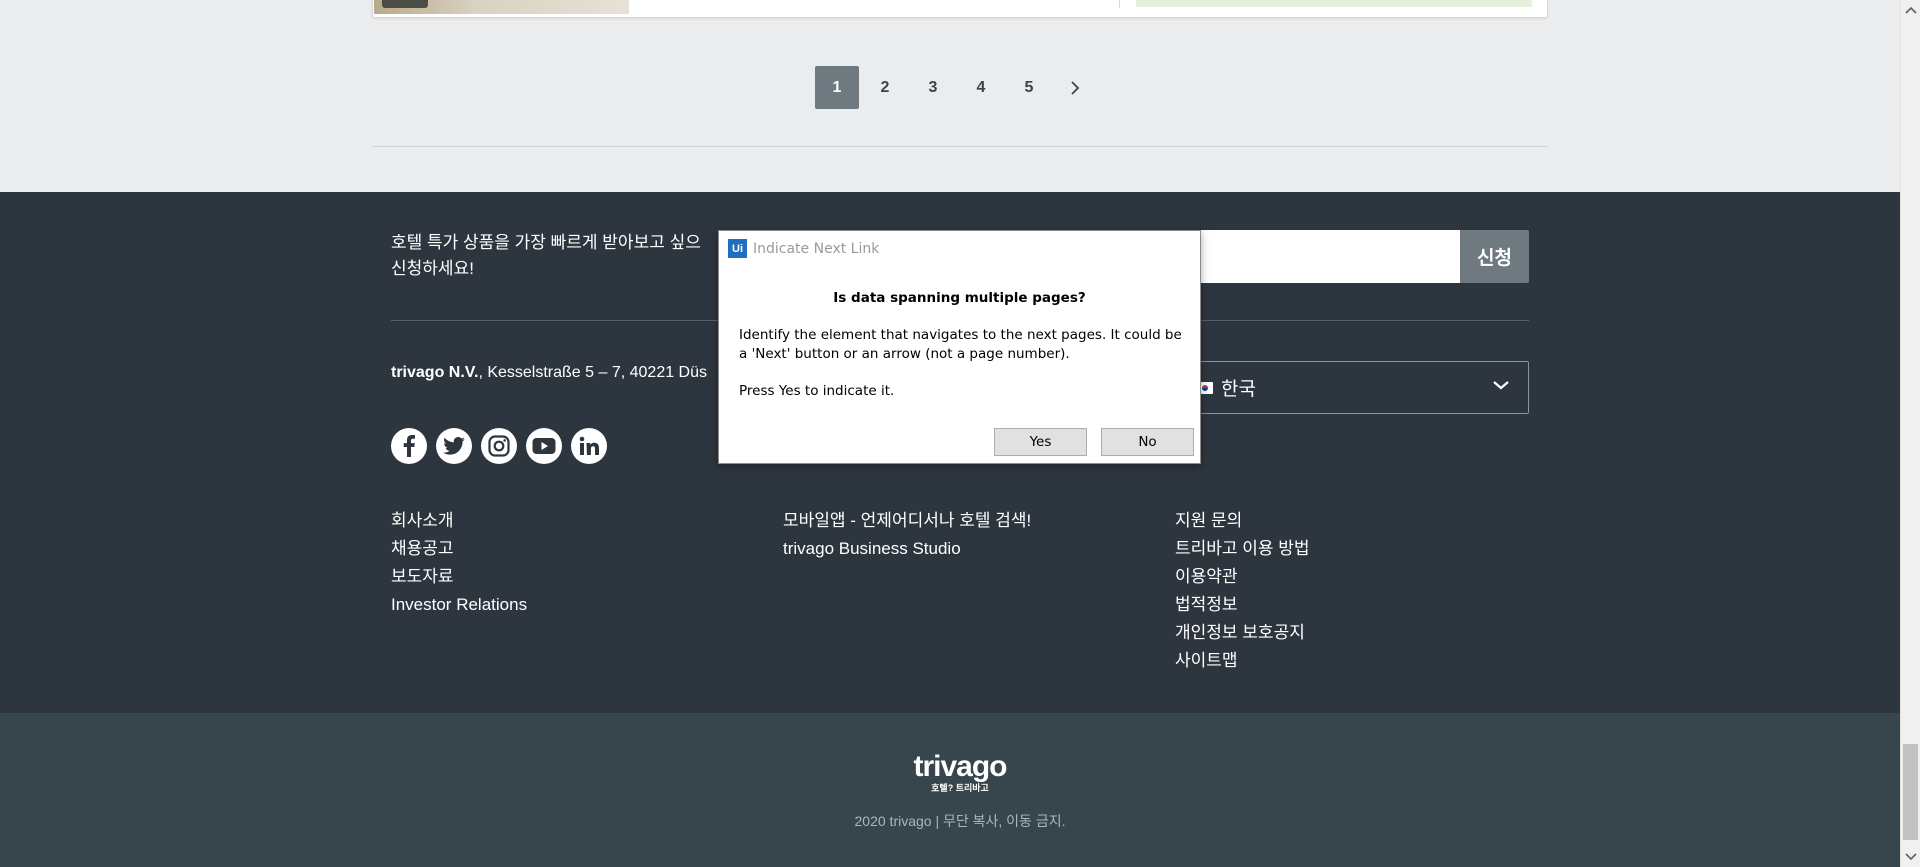  I want to click on page-4-button: 4, so click(981, 87).